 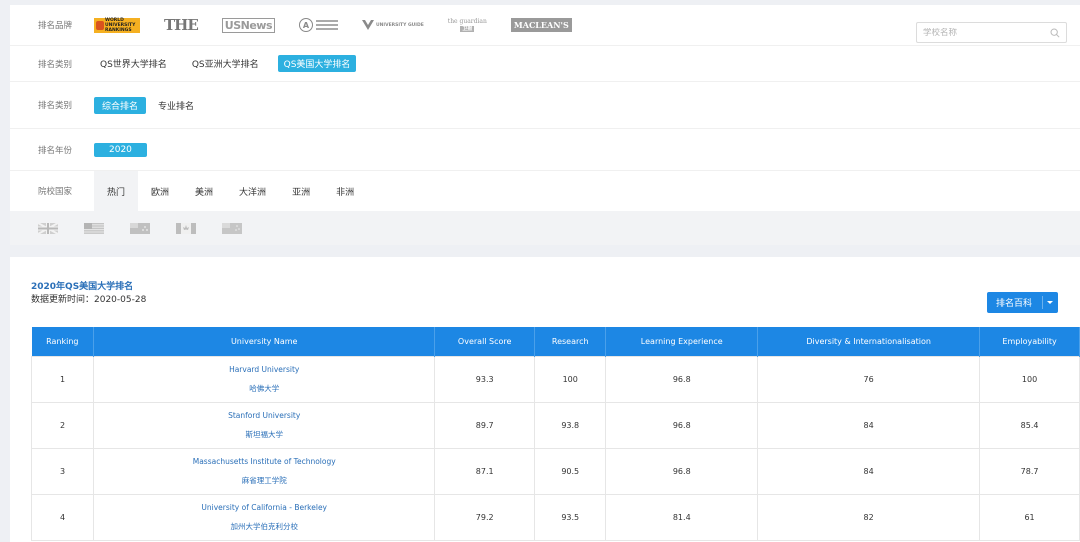 What do you see at coordinates (570, 517) in the screenshot?
I see `research-cell: 93.5` at bounding box center [570, 517].